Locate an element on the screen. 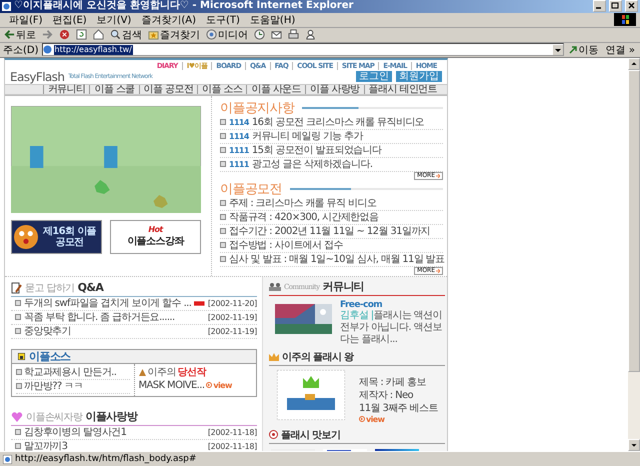 This screenshot has height=466, width=640. menu-item: 도움말(H) is located at coordinates (272, 19).